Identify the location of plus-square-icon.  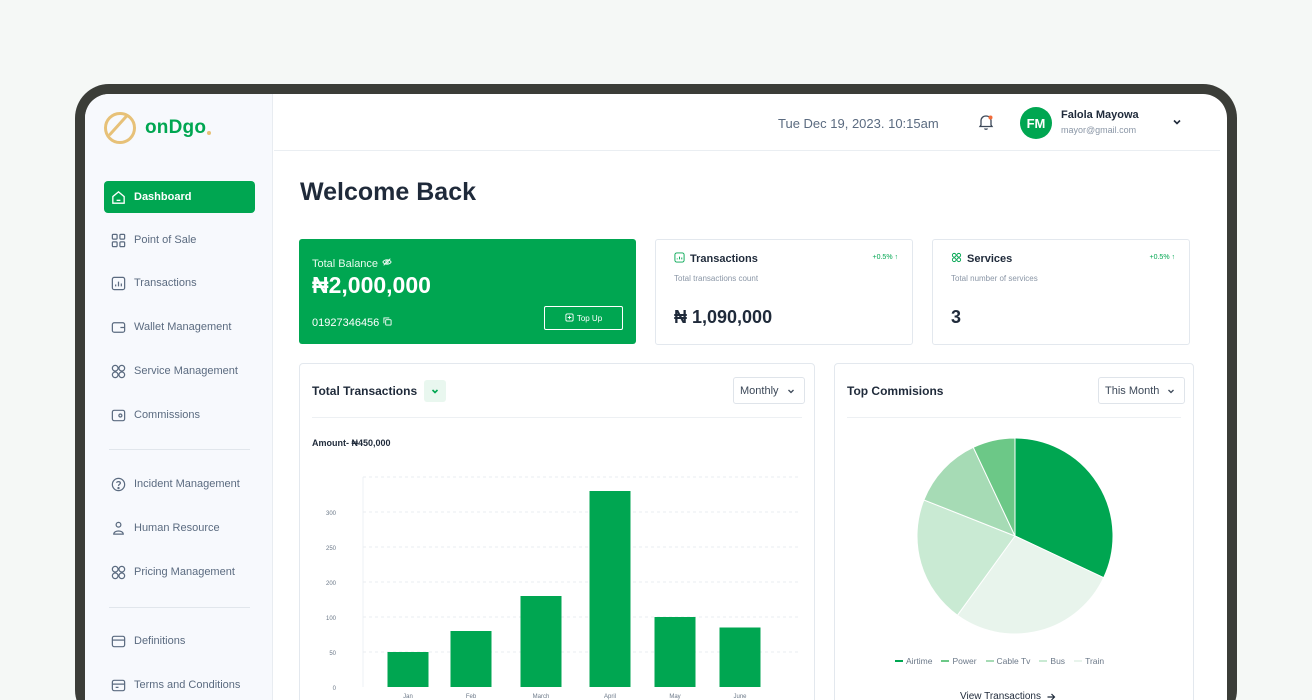
(571, 318).